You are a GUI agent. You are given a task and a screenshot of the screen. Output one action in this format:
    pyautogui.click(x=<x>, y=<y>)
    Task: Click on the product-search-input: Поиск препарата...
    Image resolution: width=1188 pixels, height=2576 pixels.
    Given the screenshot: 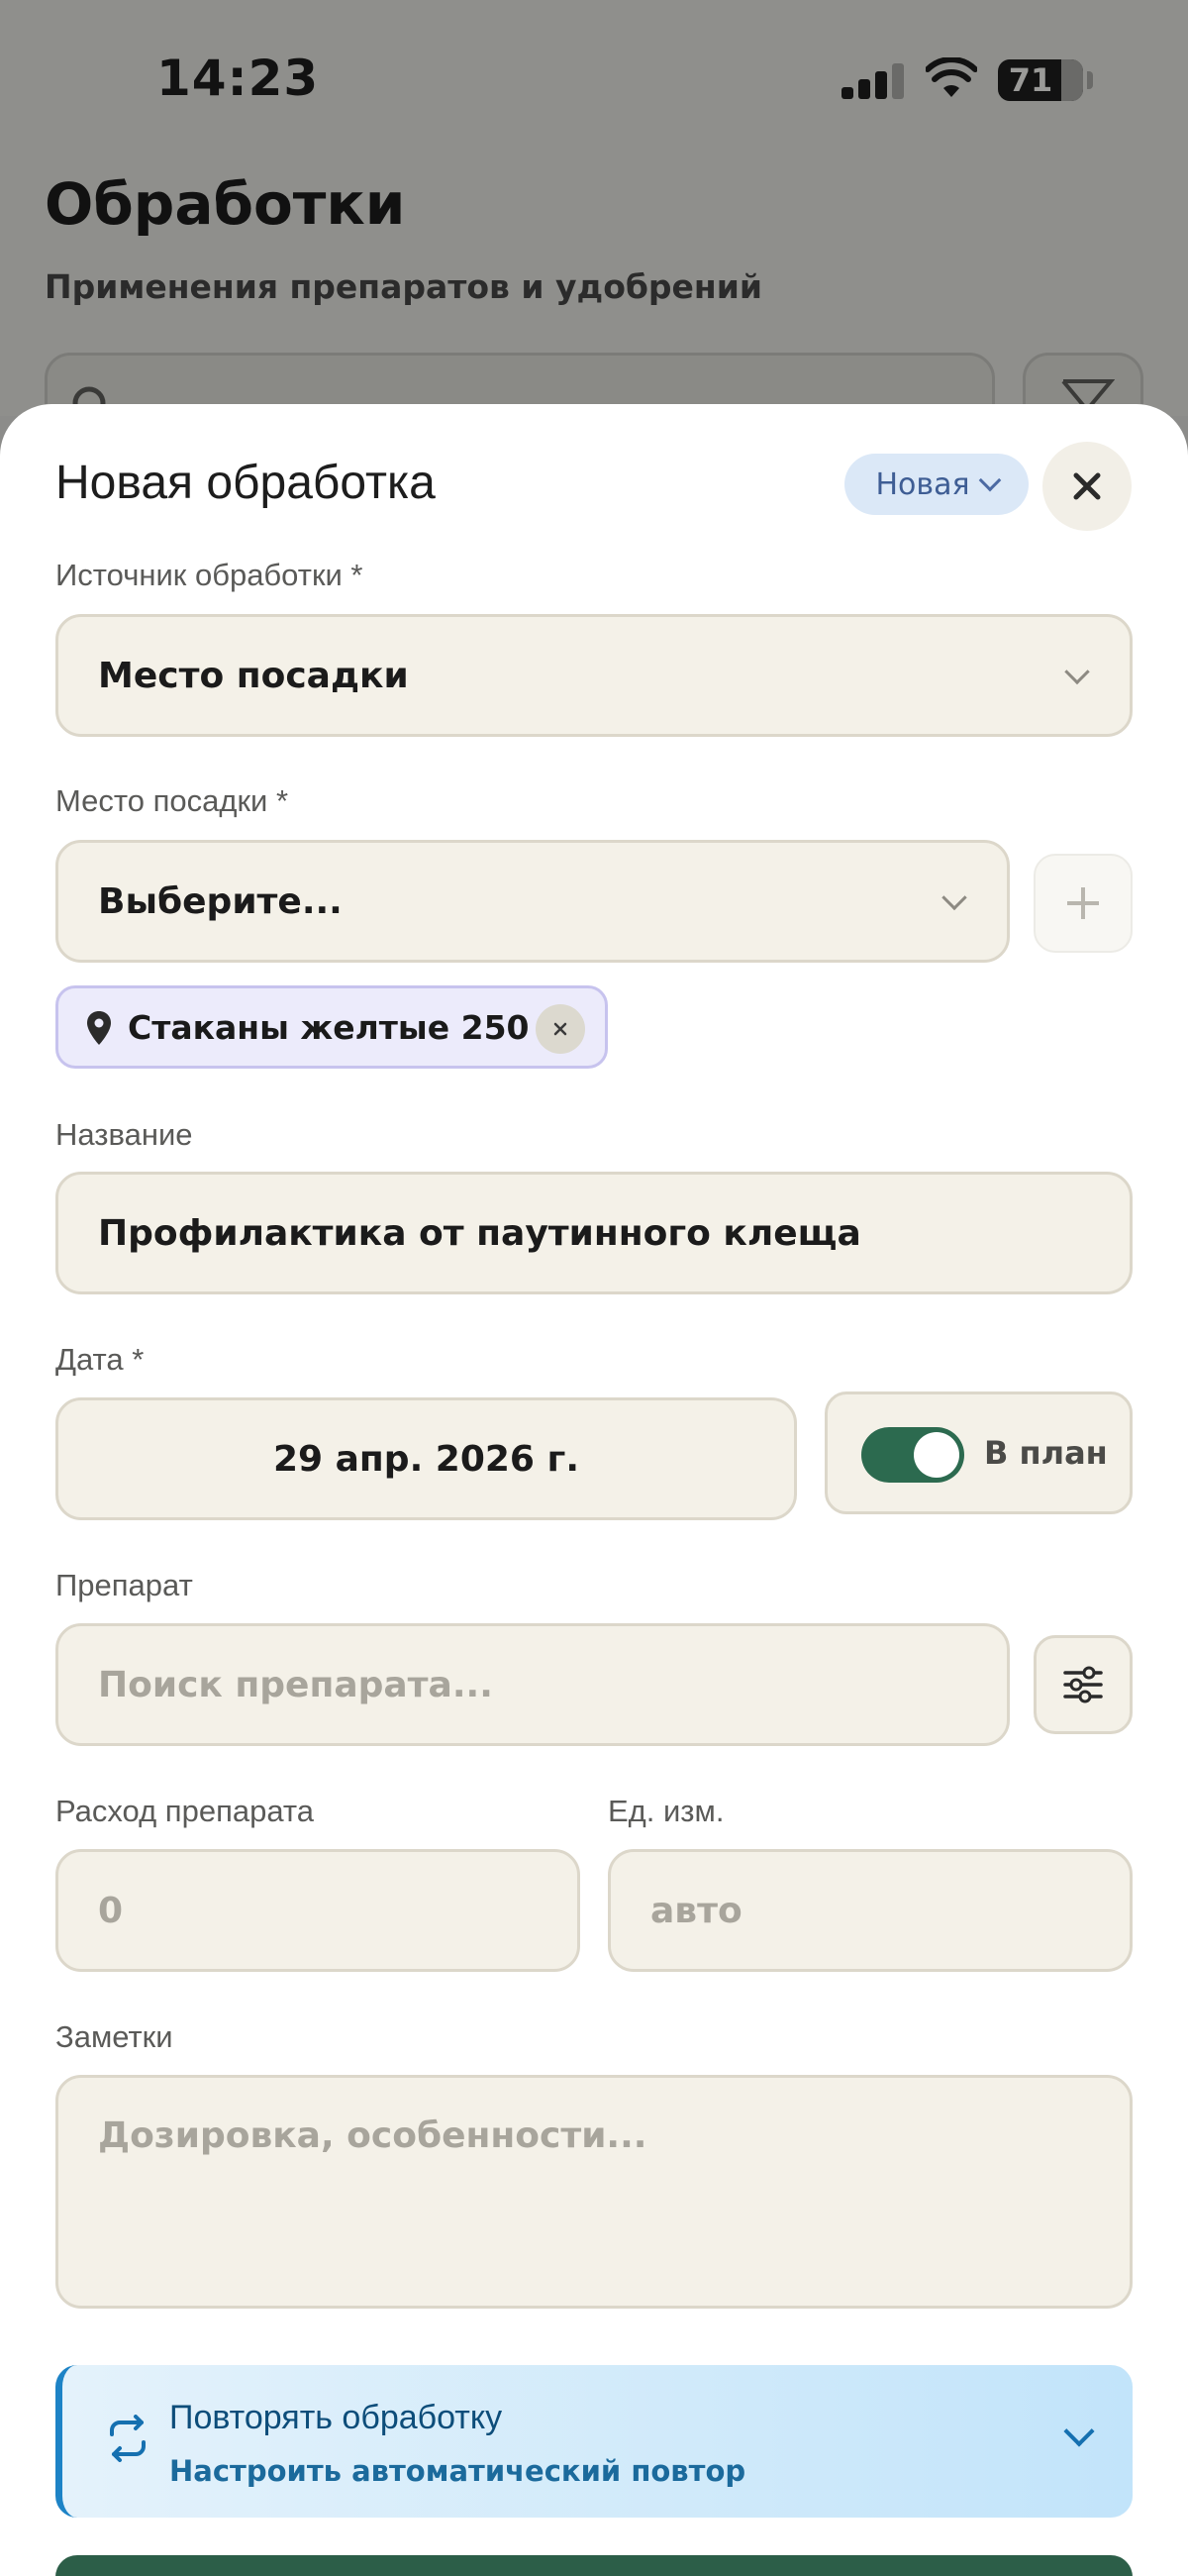 What is the action you would take?
    pyautogui.click(x=532, y=1684)
    